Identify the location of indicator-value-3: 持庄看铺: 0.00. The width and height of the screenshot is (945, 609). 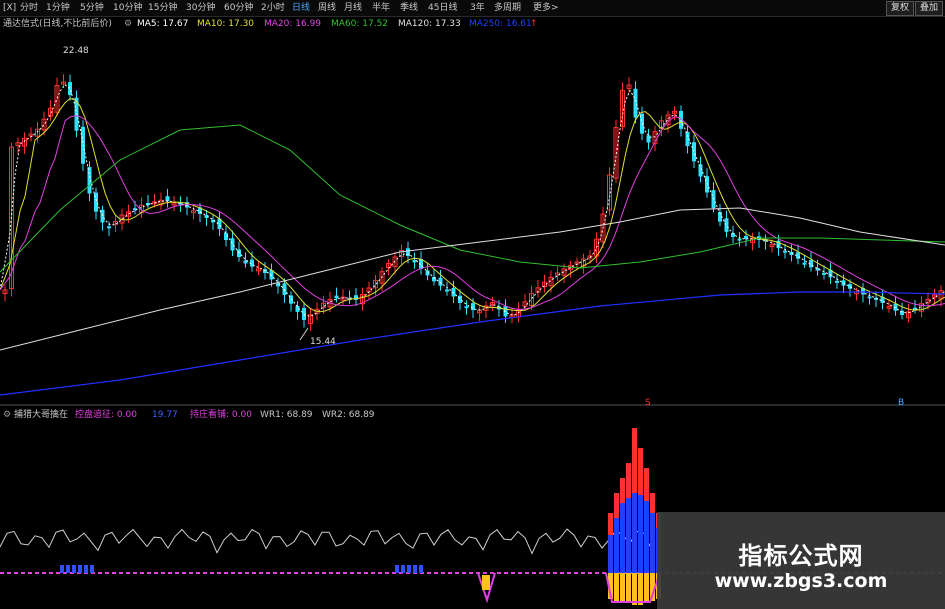
(221, 415).